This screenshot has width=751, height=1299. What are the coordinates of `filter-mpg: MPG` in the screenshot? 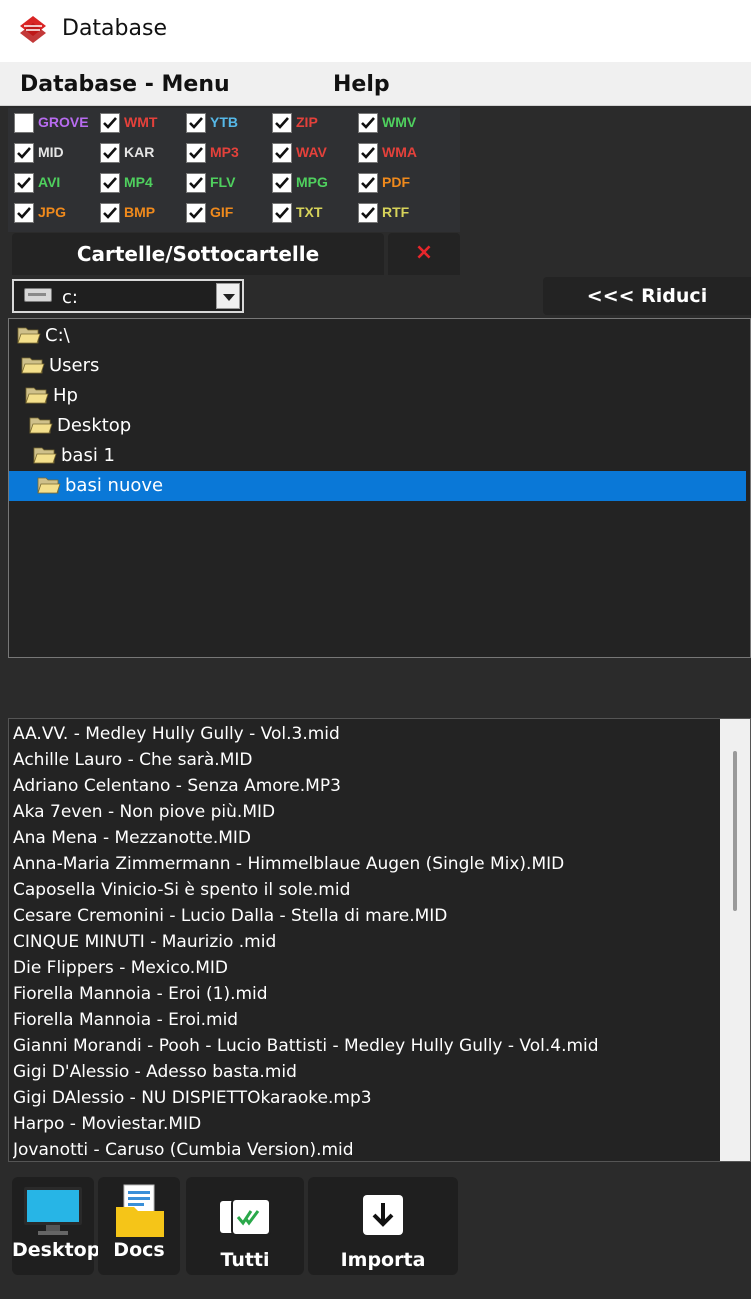 It's located at (309, 183).